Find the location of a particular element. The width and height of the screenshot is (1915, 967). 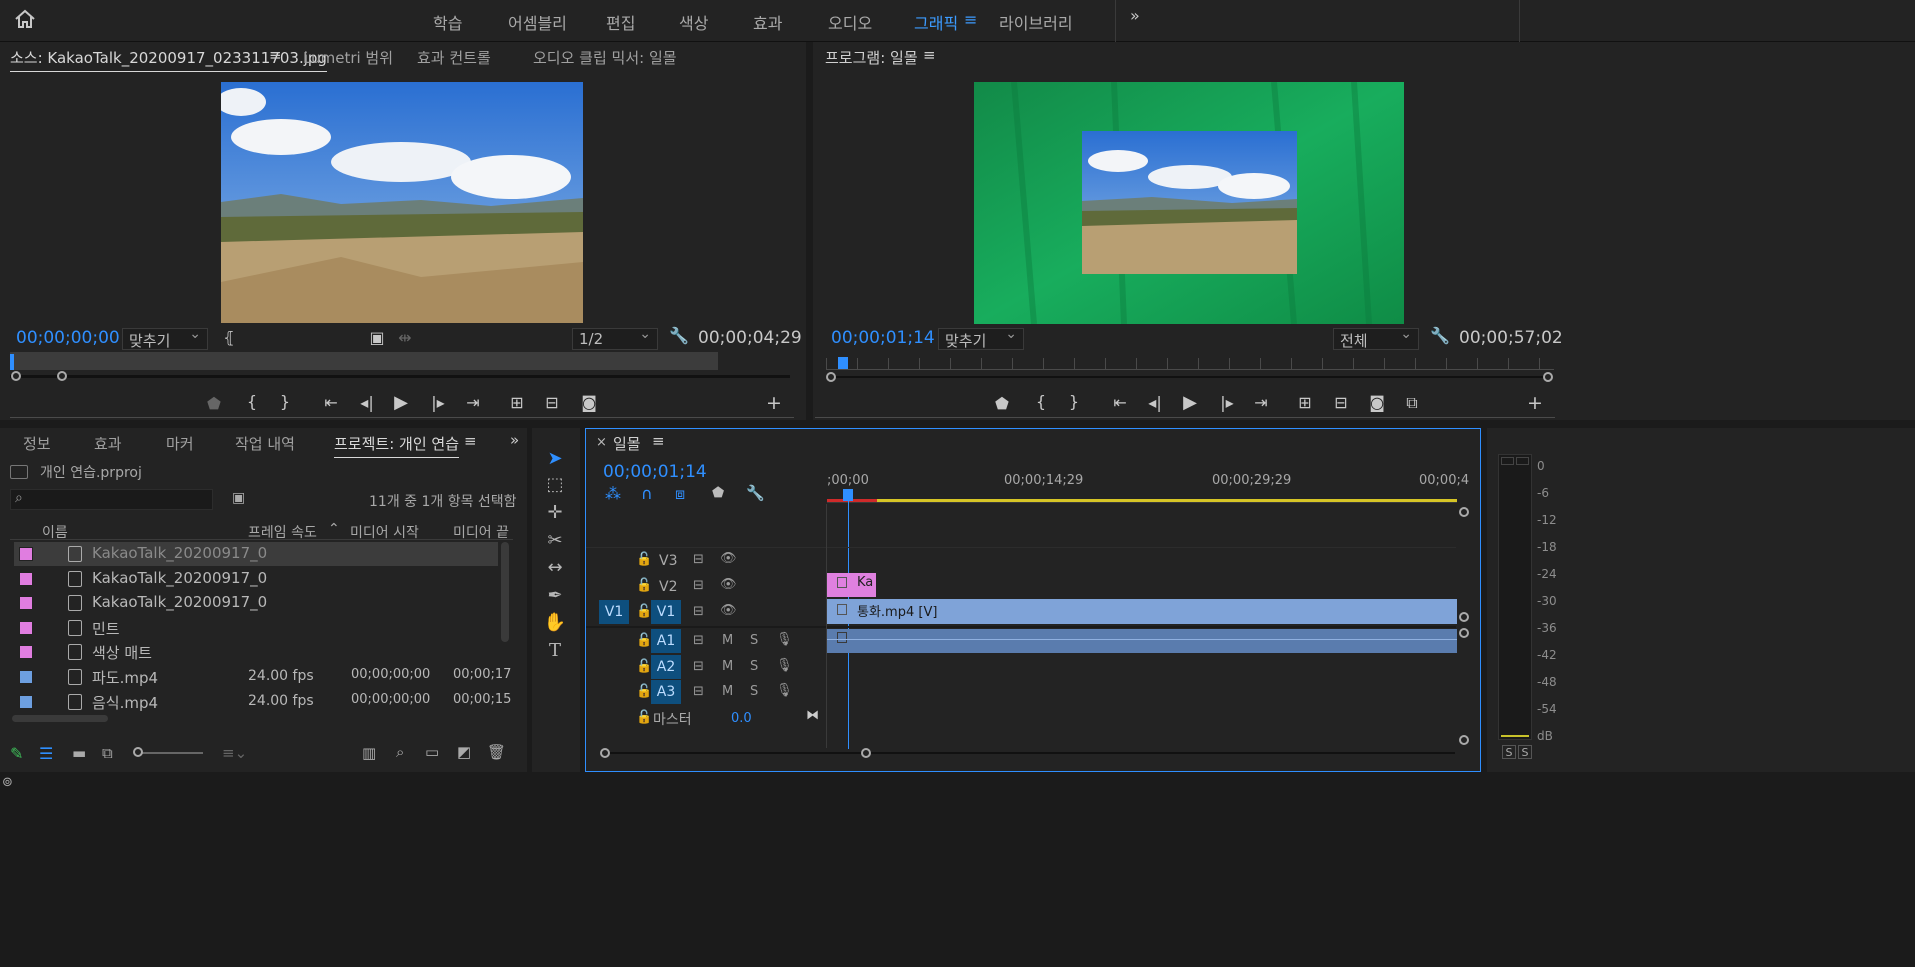

source-patch-v1: V1 is located at coordinates (614, 612).